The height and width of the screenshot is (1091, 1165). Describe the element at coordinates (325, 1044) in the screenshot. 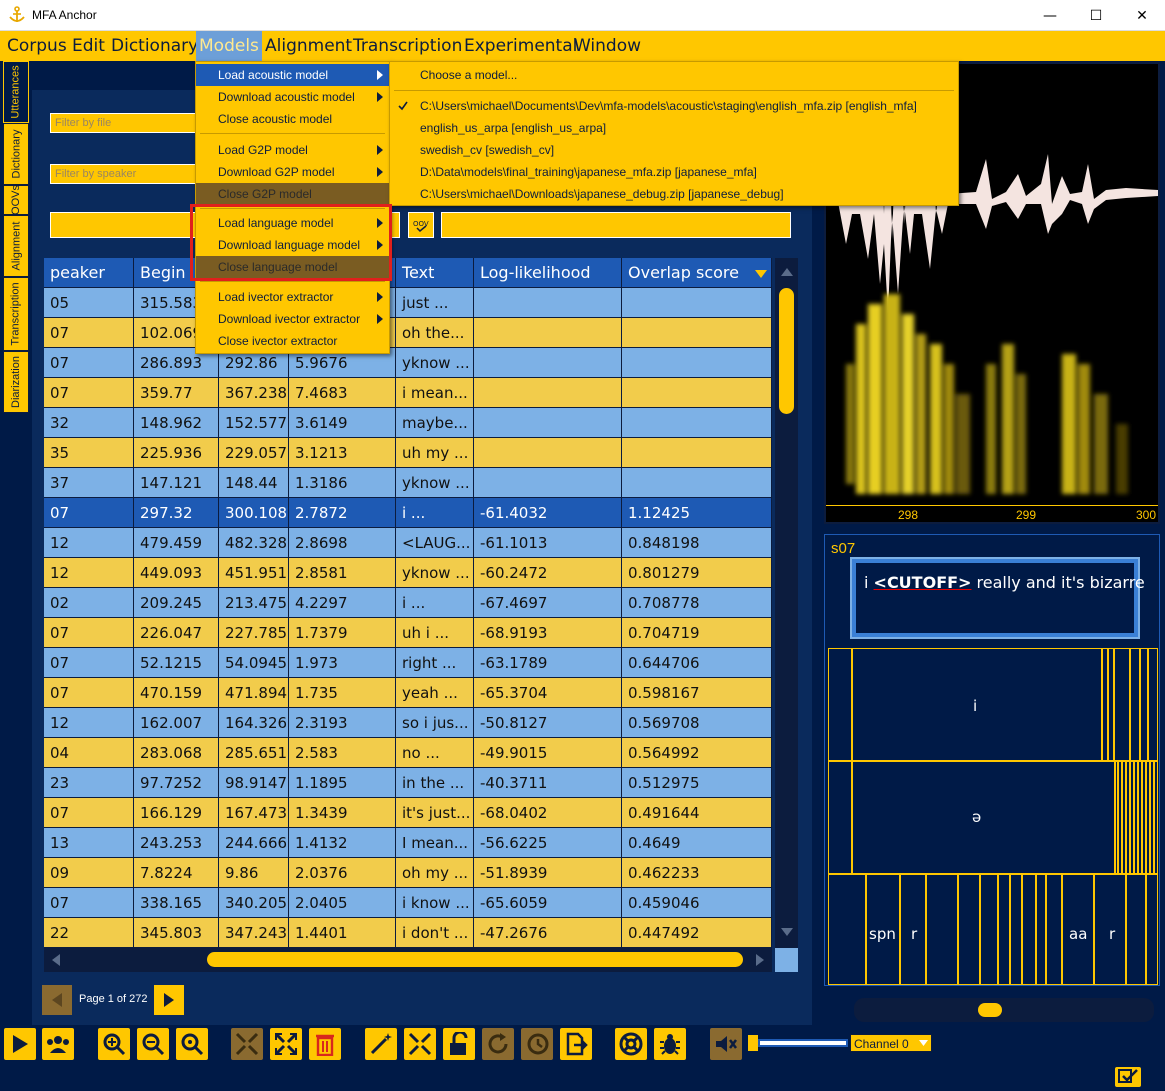

I see `delete-button` at that location.